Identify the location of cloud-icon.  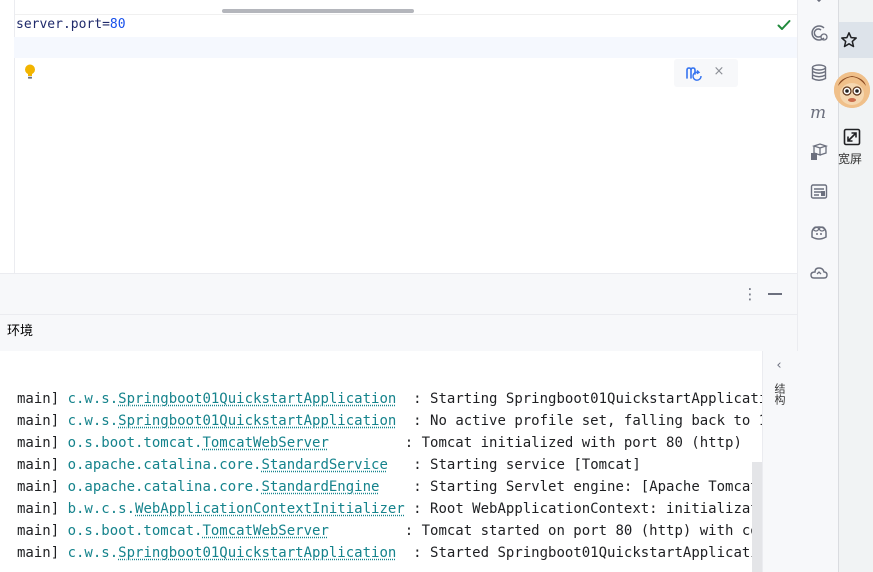
(819, 273).